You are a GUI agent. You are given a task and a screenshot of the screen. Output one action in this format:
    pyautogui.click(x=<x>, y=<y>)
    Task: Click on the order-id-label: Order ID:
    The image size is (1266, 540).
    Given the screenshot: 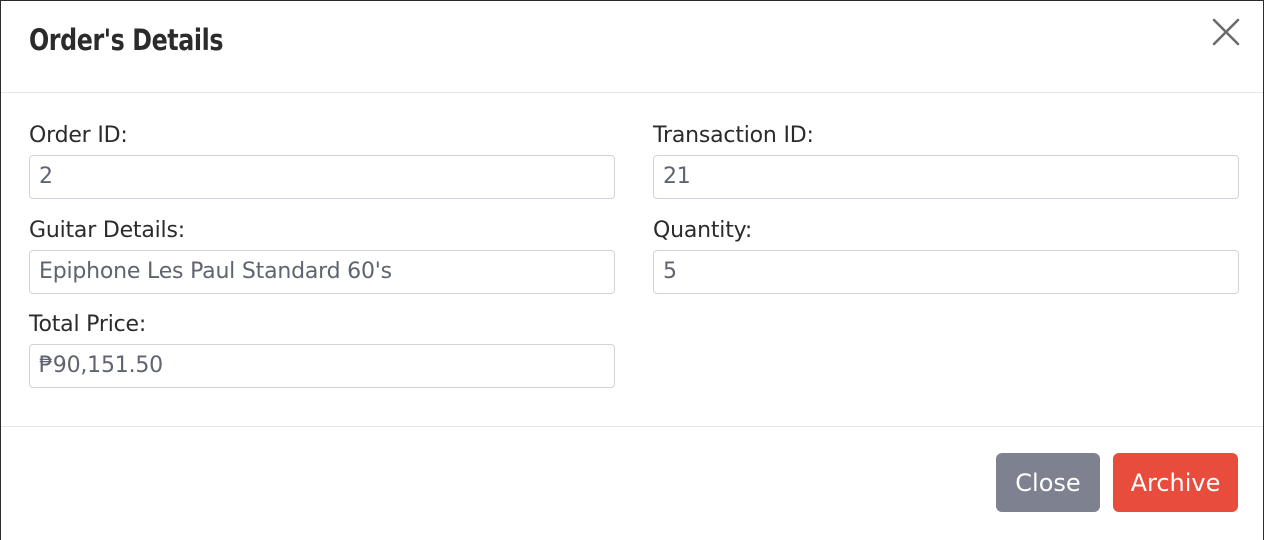 What is the action you would take?
    pyautogui.click(x=78, y=135)
    